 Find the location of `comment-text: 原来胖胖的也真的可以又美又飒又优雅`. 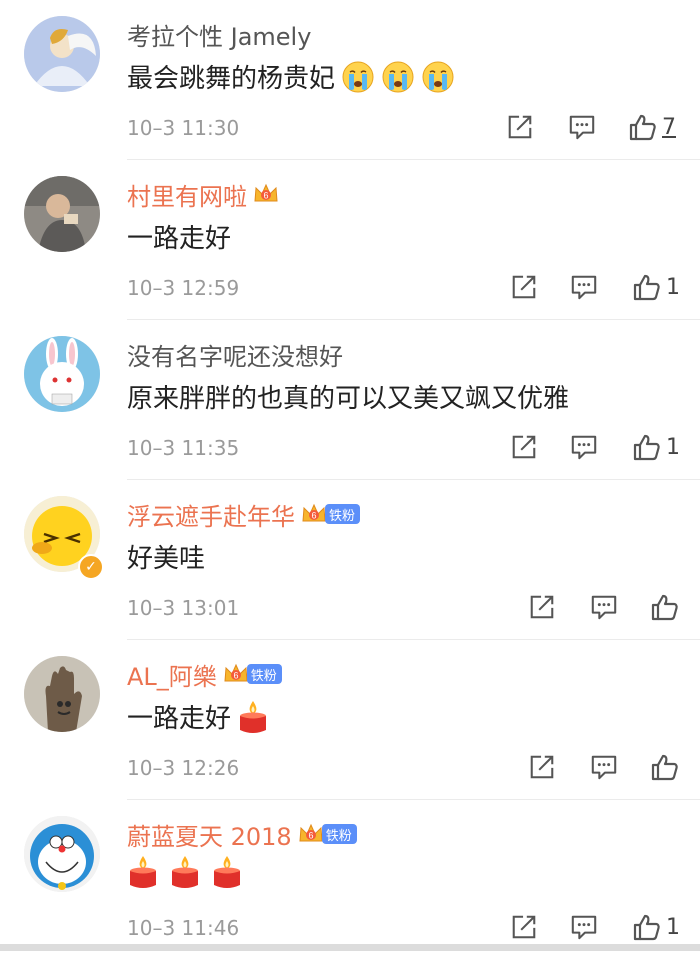

comment-text: 原来胖胖的也真的可以又美又飒又优雅 is located at coordinates (348, 396).